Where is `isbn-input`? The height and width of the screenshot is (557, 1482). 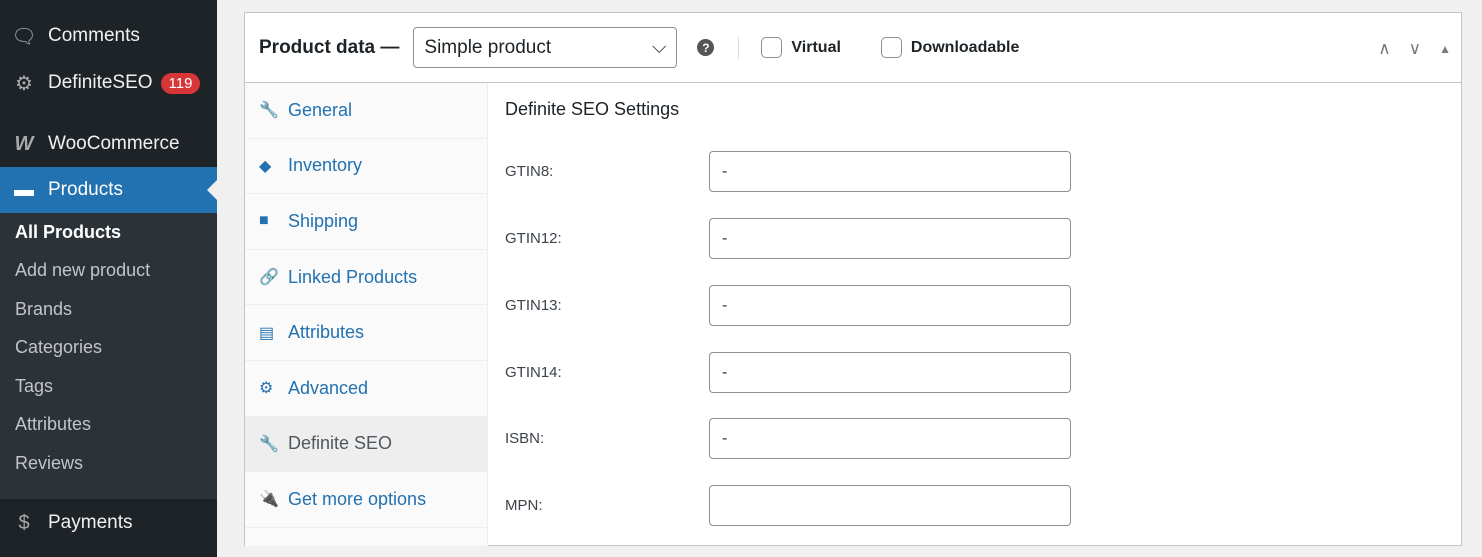 isbn-input is located at coordinates (890, 438).